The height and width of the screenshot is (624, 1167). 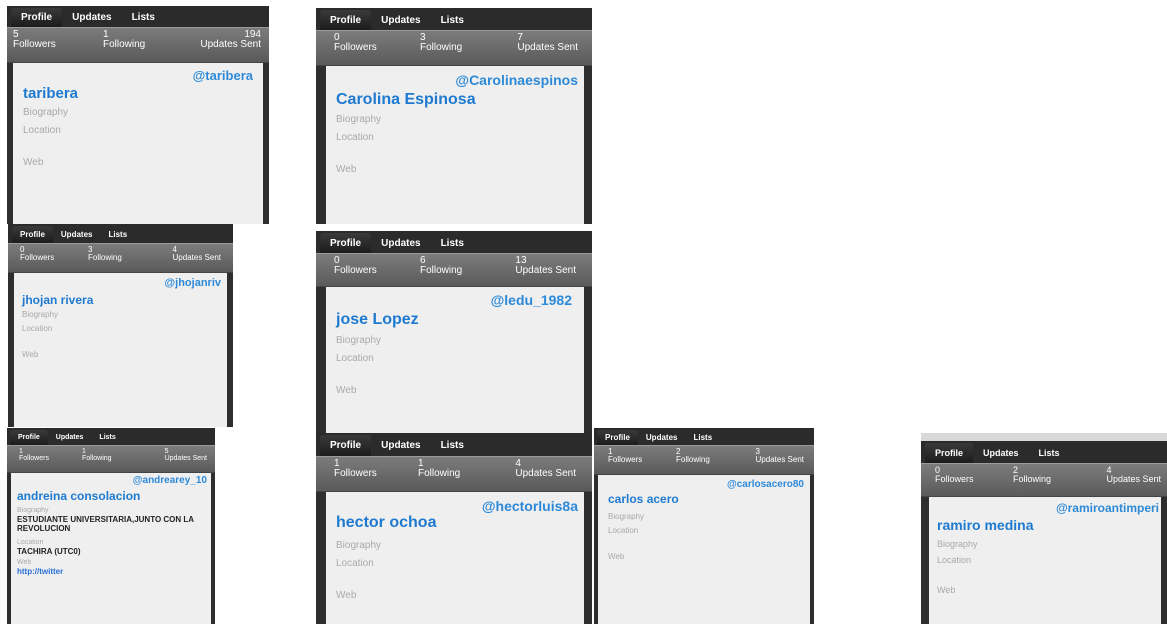 I want to click on user-handle: @andrearey_10, so click(x=170, y=480).